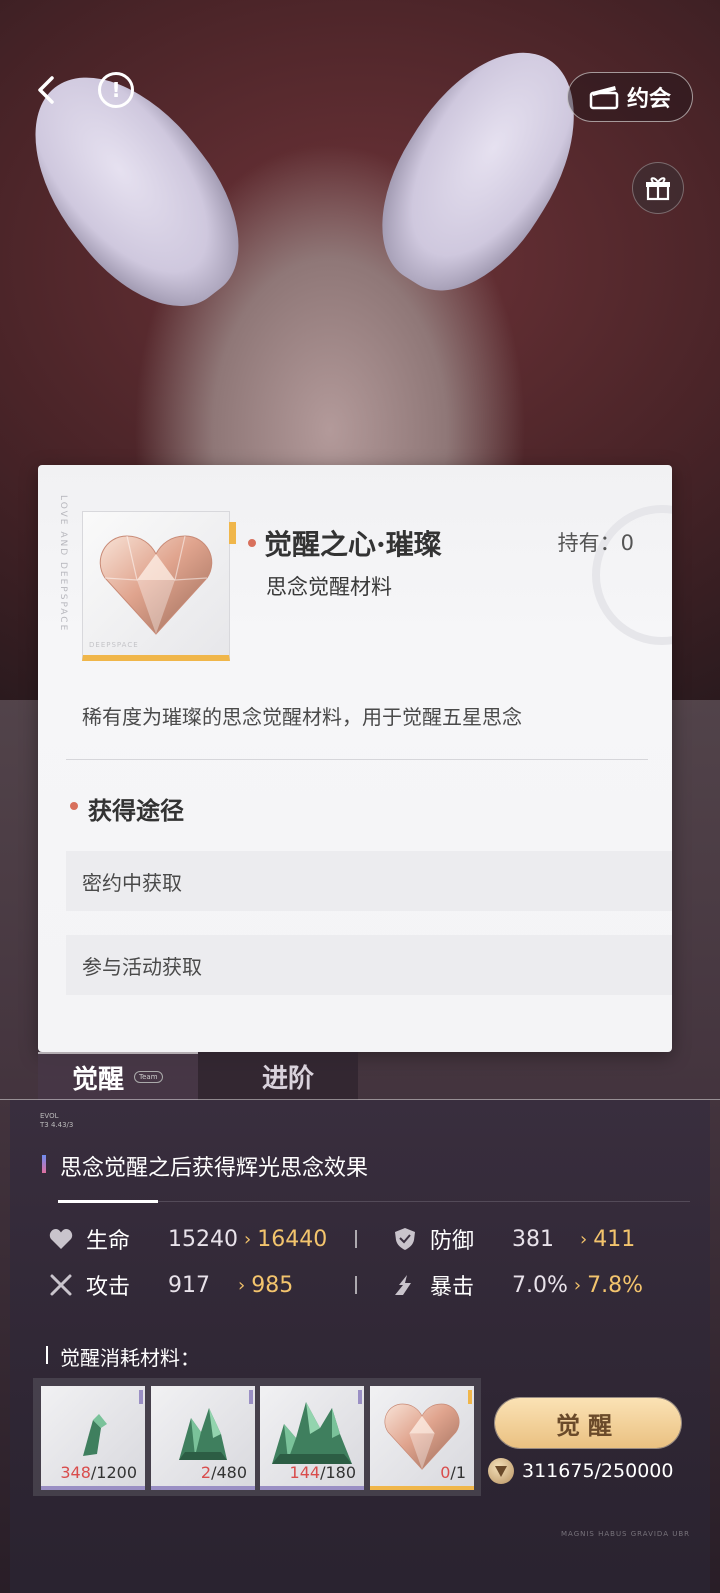  Describe the element at coordinates (329, 587) in the screenshot. I see `item-type: 思念觉醒材料` at that location.